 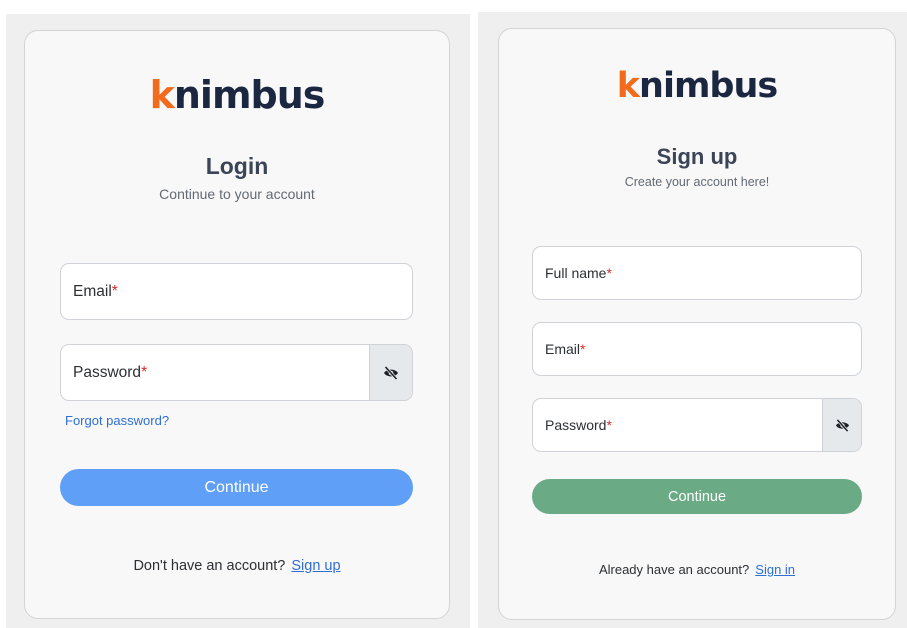 I want to click on full-name-field-label: Full name*, so click(x=578, y=273).